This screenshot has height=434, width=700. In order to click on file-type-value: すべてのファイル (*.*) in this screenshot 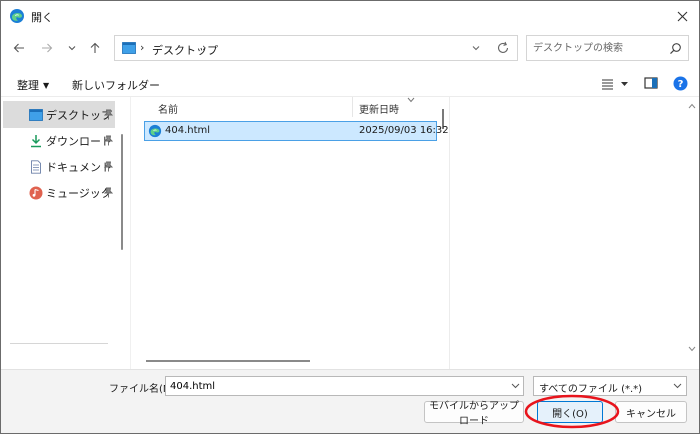, I will do `click(591, 389)`.